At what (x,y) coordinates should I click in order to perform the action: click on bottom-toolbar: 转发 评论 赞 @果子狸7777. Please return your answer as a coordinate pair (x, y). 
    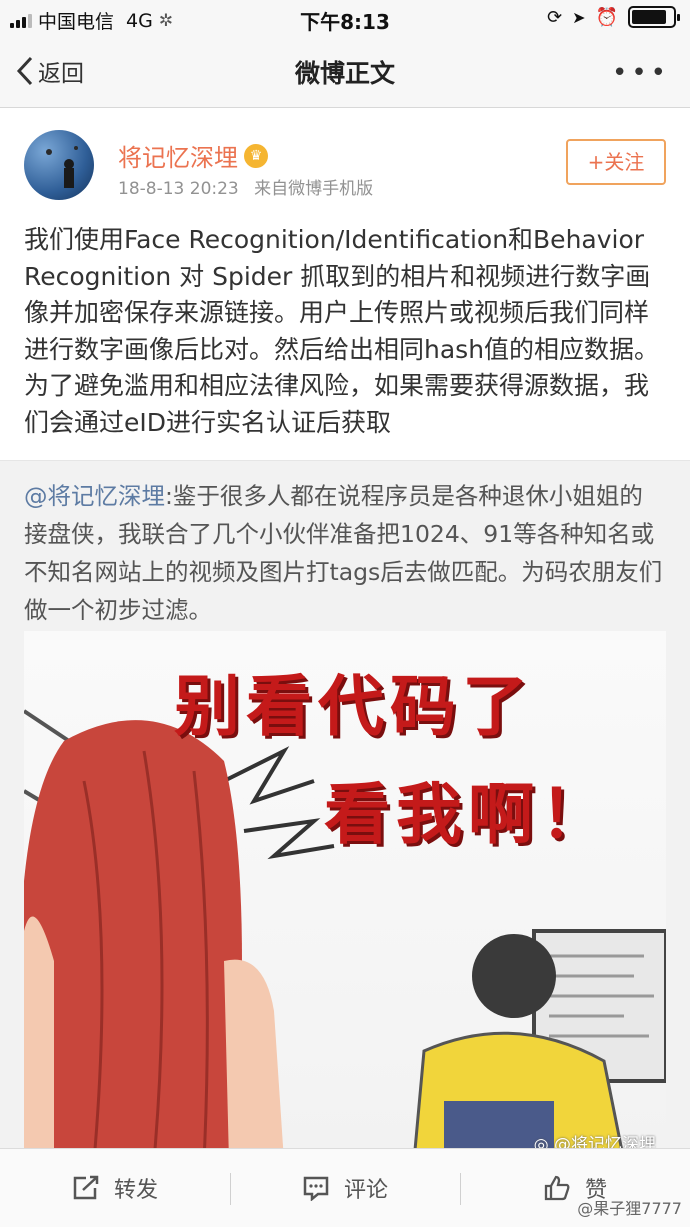
    Looking at the image, I should click on (345, 1187).